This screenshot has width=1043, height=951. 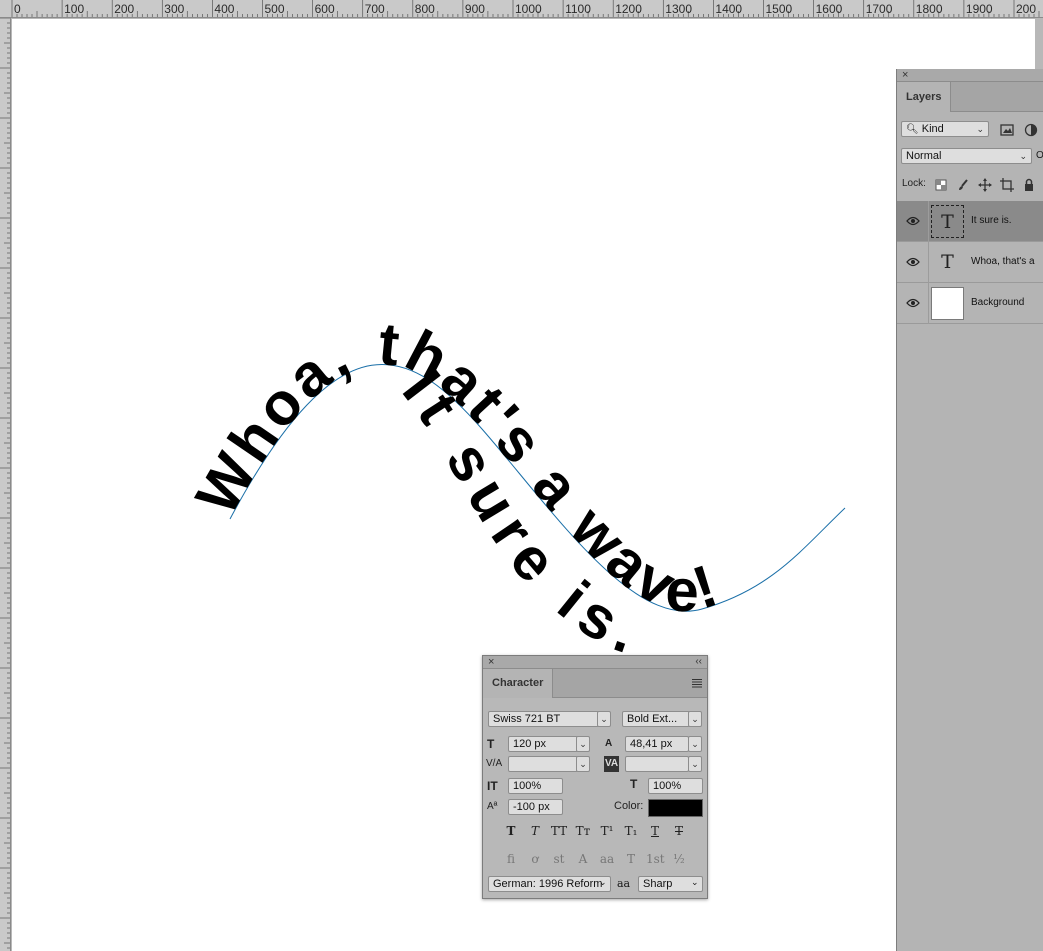 What do you see at coordinates (1031, 130) in the screenshot?
I see `adjustment-filter-icon` at bounding box center [1031, 130].